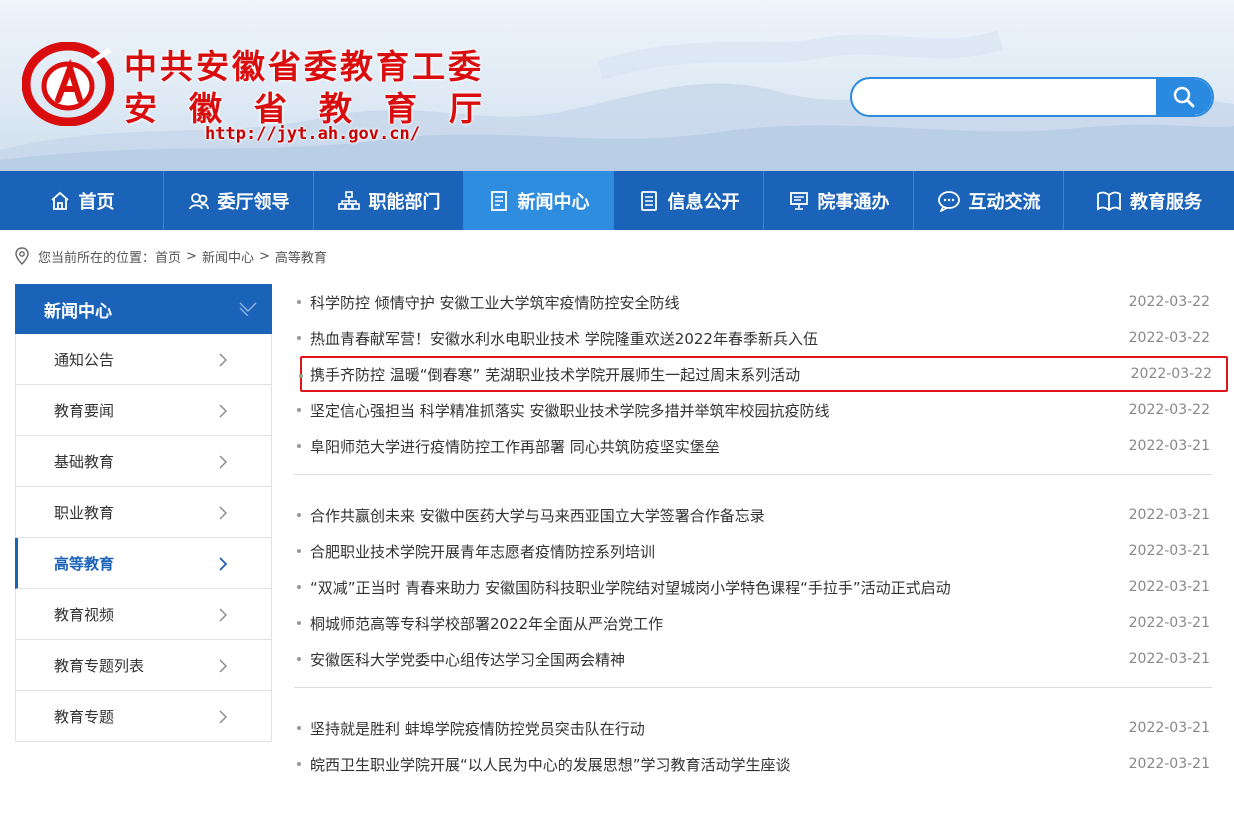 This screenshot has height=814, width=1234. Describe the element at coordinates (853, 202) in the screenshot. I see `nav-label: 院事通办` at that location.